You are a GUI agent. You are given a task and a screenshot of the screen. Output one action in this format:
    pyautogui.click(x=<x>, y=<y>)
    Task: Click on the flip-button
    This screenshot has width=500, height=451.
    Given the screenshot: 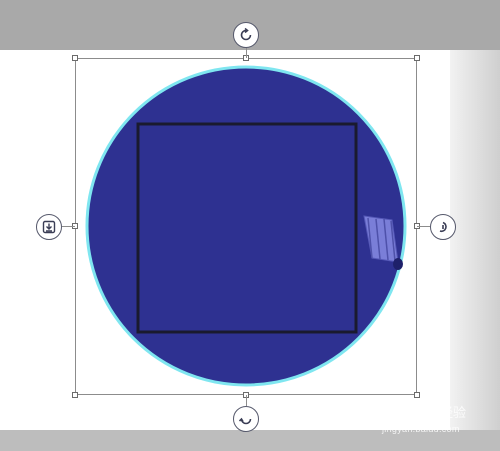 What is the action you would take?
    pyautogui.click(x=246, y=419)
    